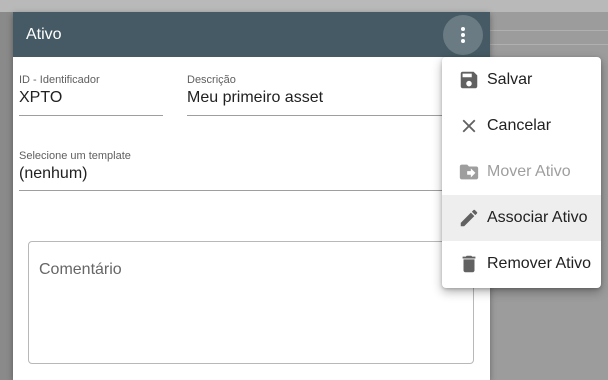 The height and width of the screenshot is (380, 608). What do you see at coordinates (469, 80) in the screenshot?
I see `save-icon` at bounding box center [469, 80].